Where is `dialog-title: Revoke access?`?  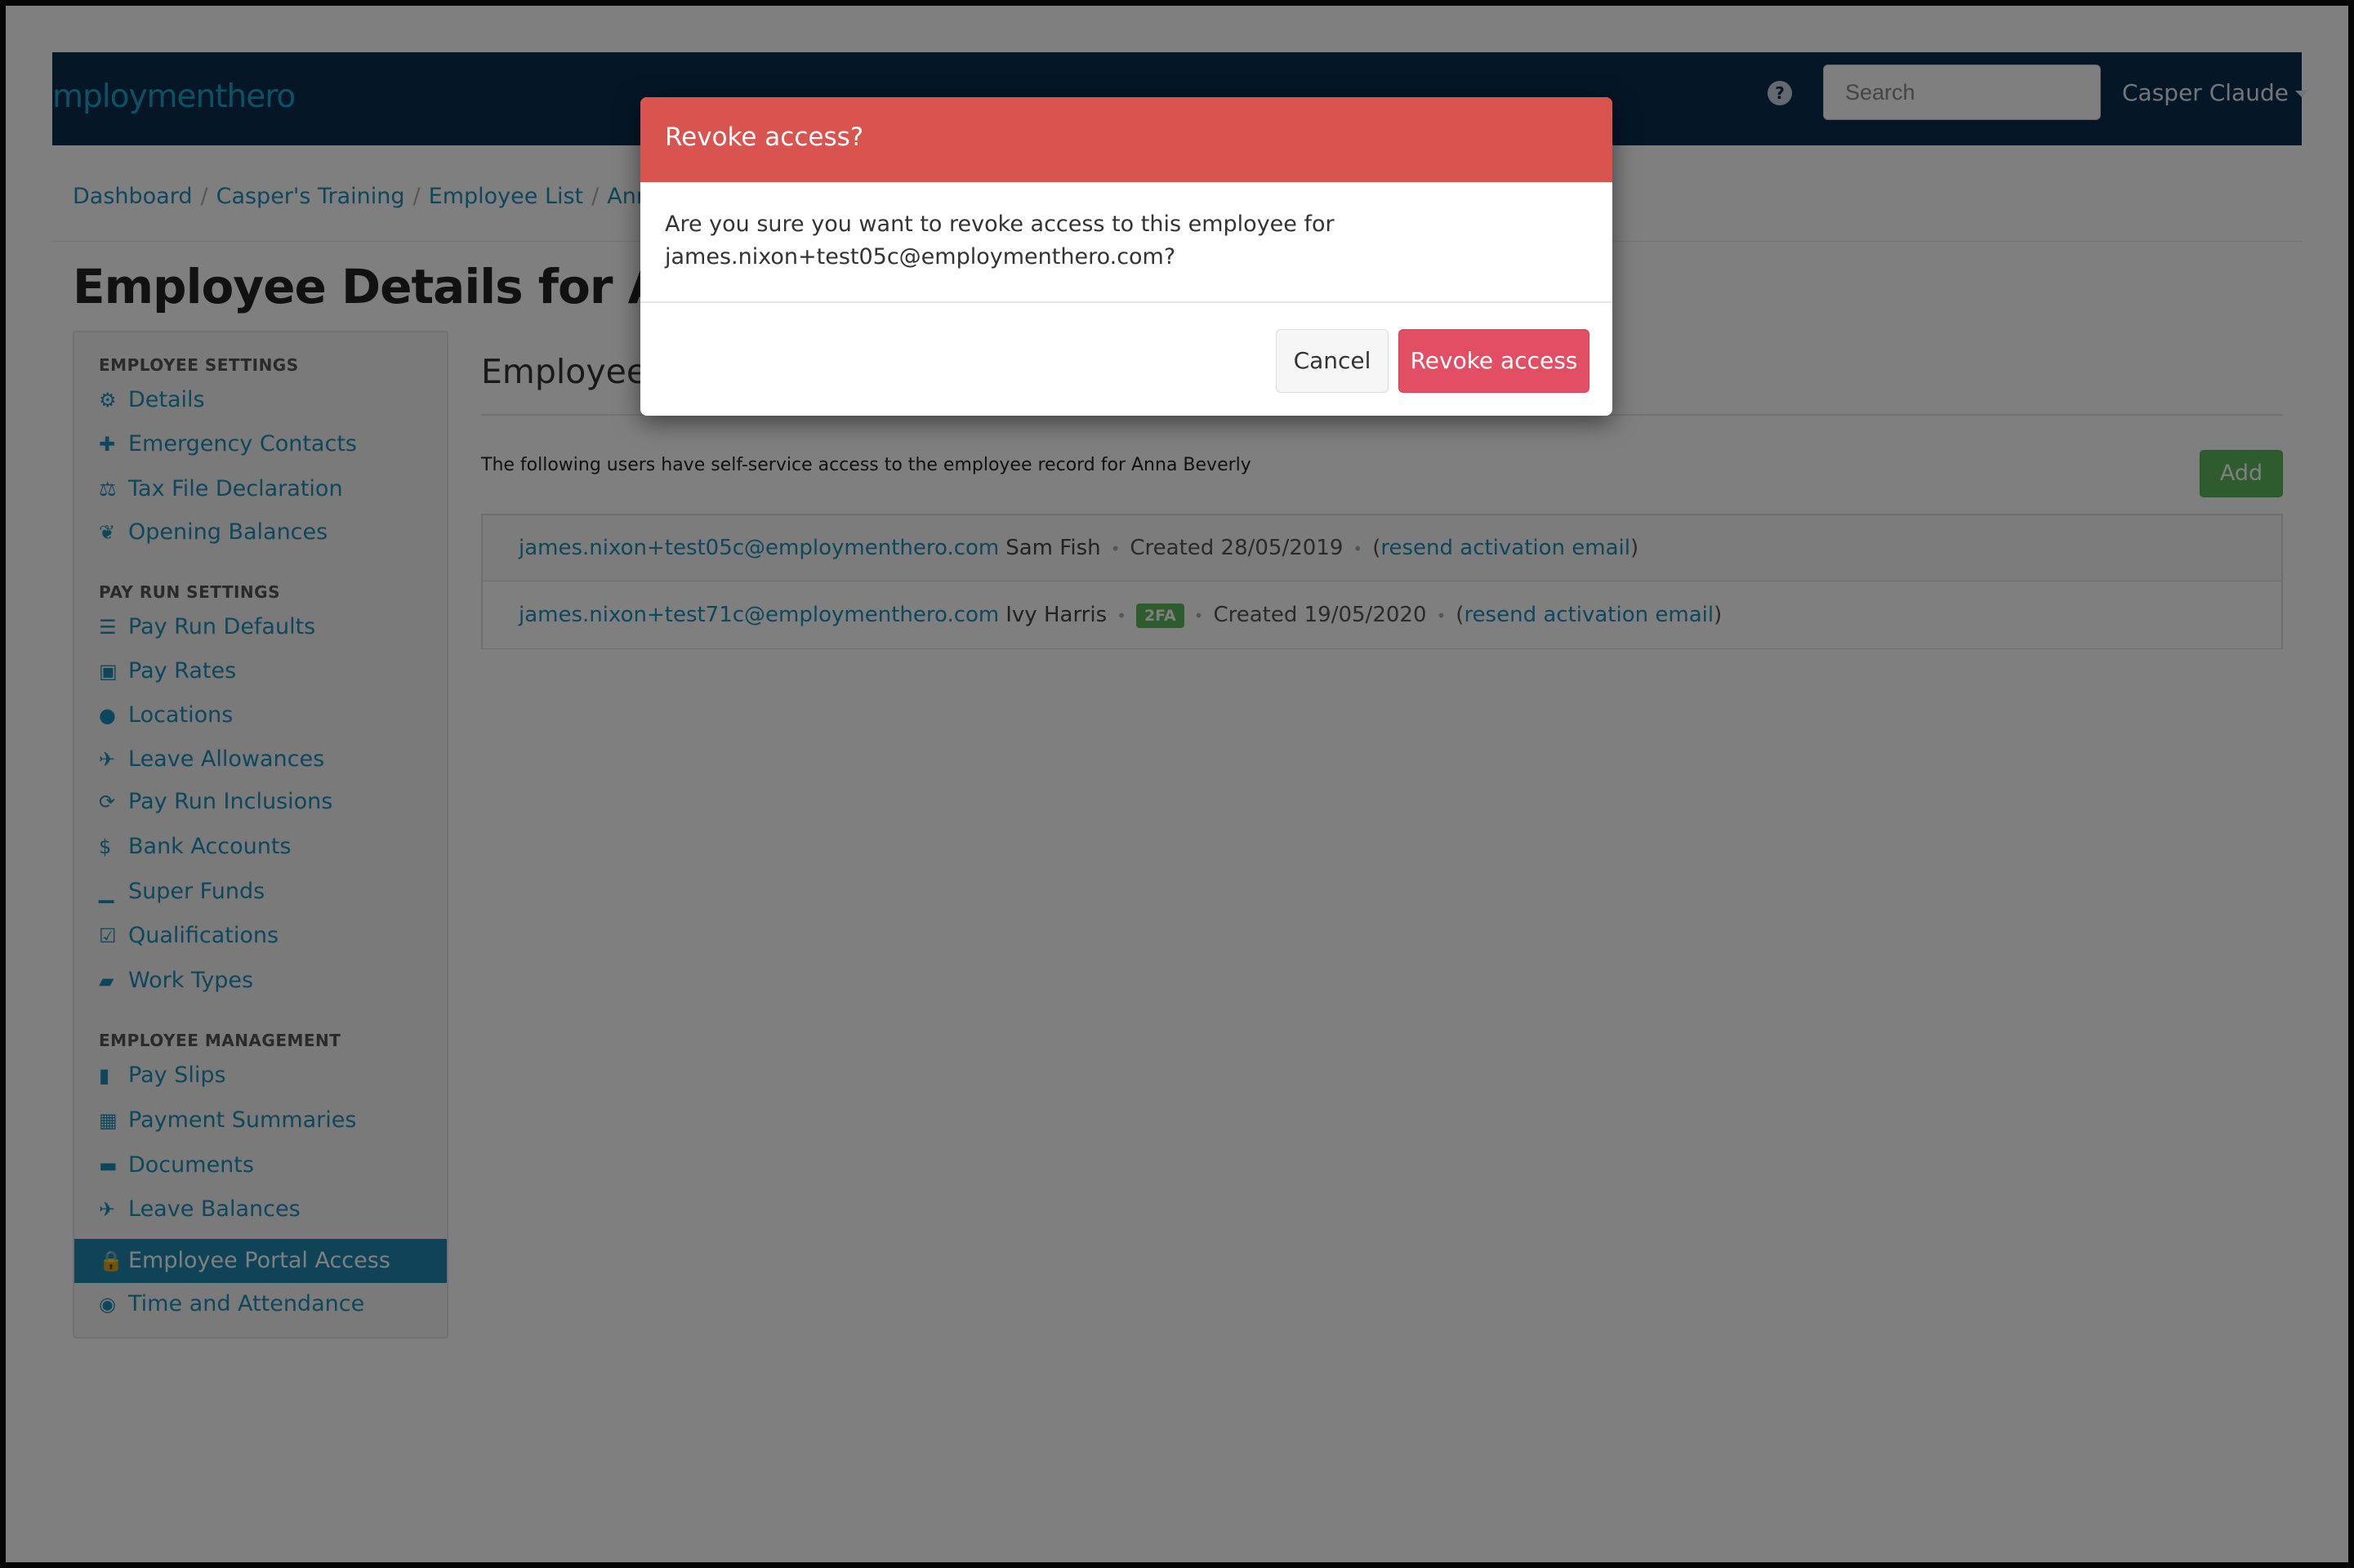
dialog-title: Revoke access? is located at coordinates (1126, 139).